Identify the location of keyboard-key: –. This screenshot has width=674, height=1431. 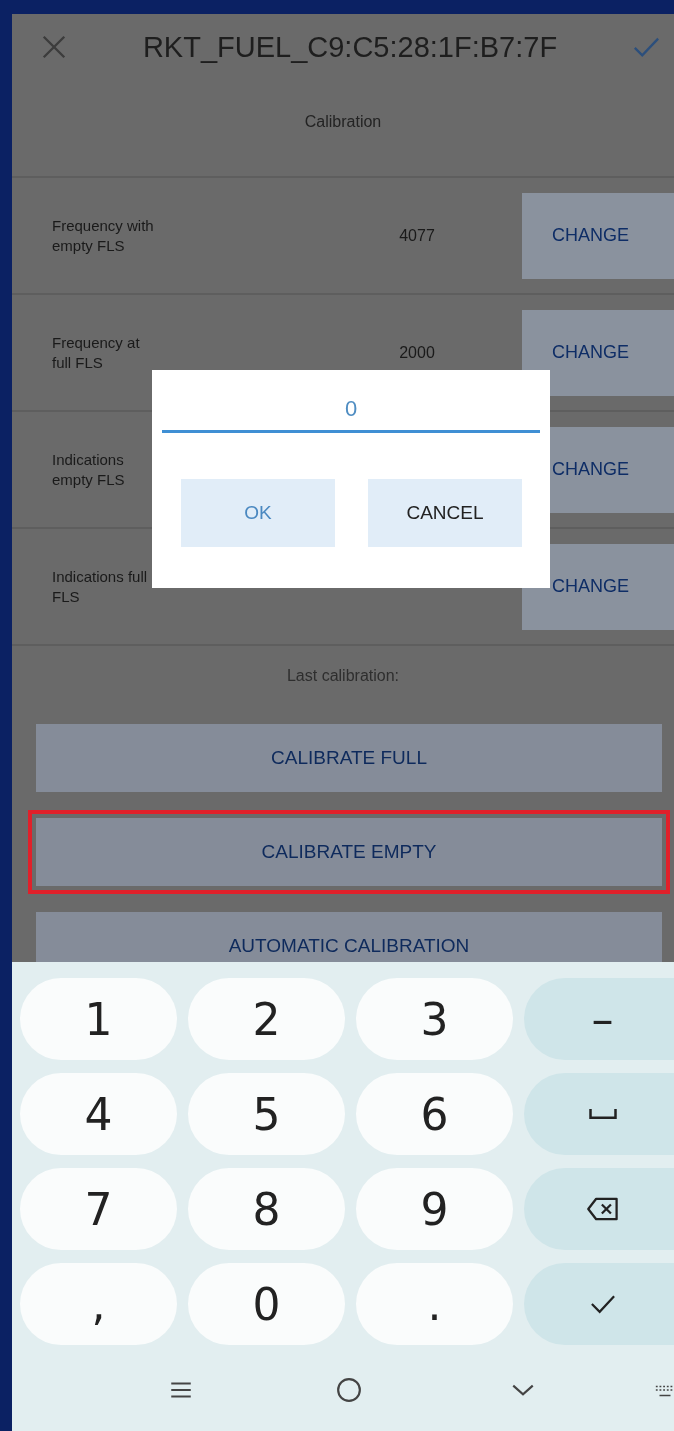
(599, 1019).